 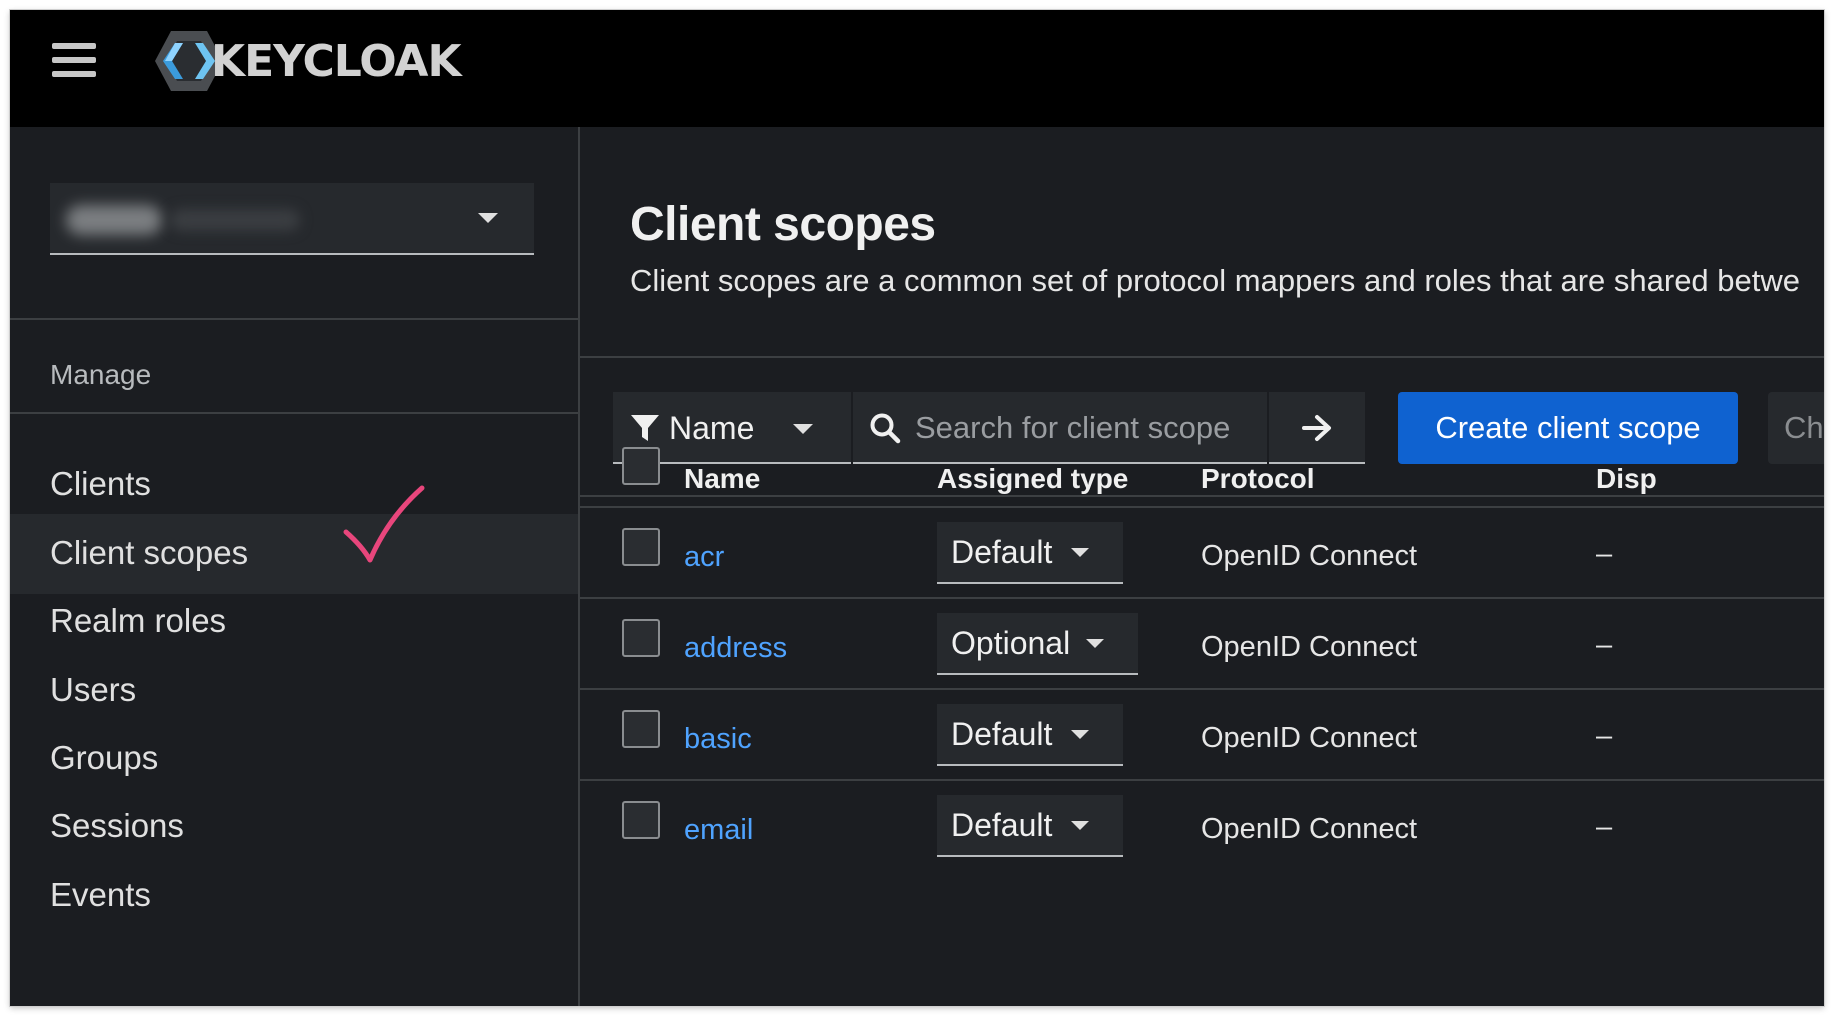 I want to click on sidebar-item-label: Realm roles, so click(x=138, y=620).